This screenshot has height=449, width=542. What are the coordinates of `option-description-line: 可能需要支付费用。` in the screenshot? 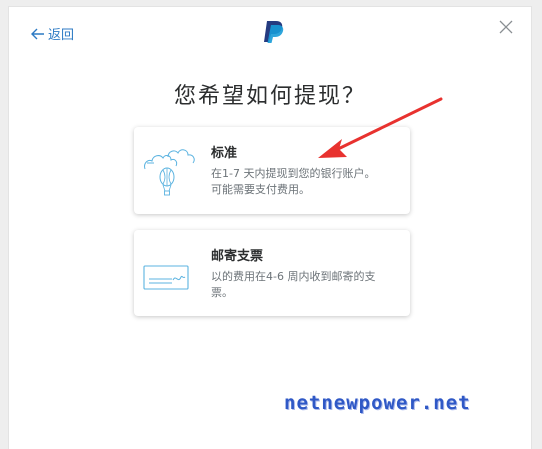 It's located at (260, 189).